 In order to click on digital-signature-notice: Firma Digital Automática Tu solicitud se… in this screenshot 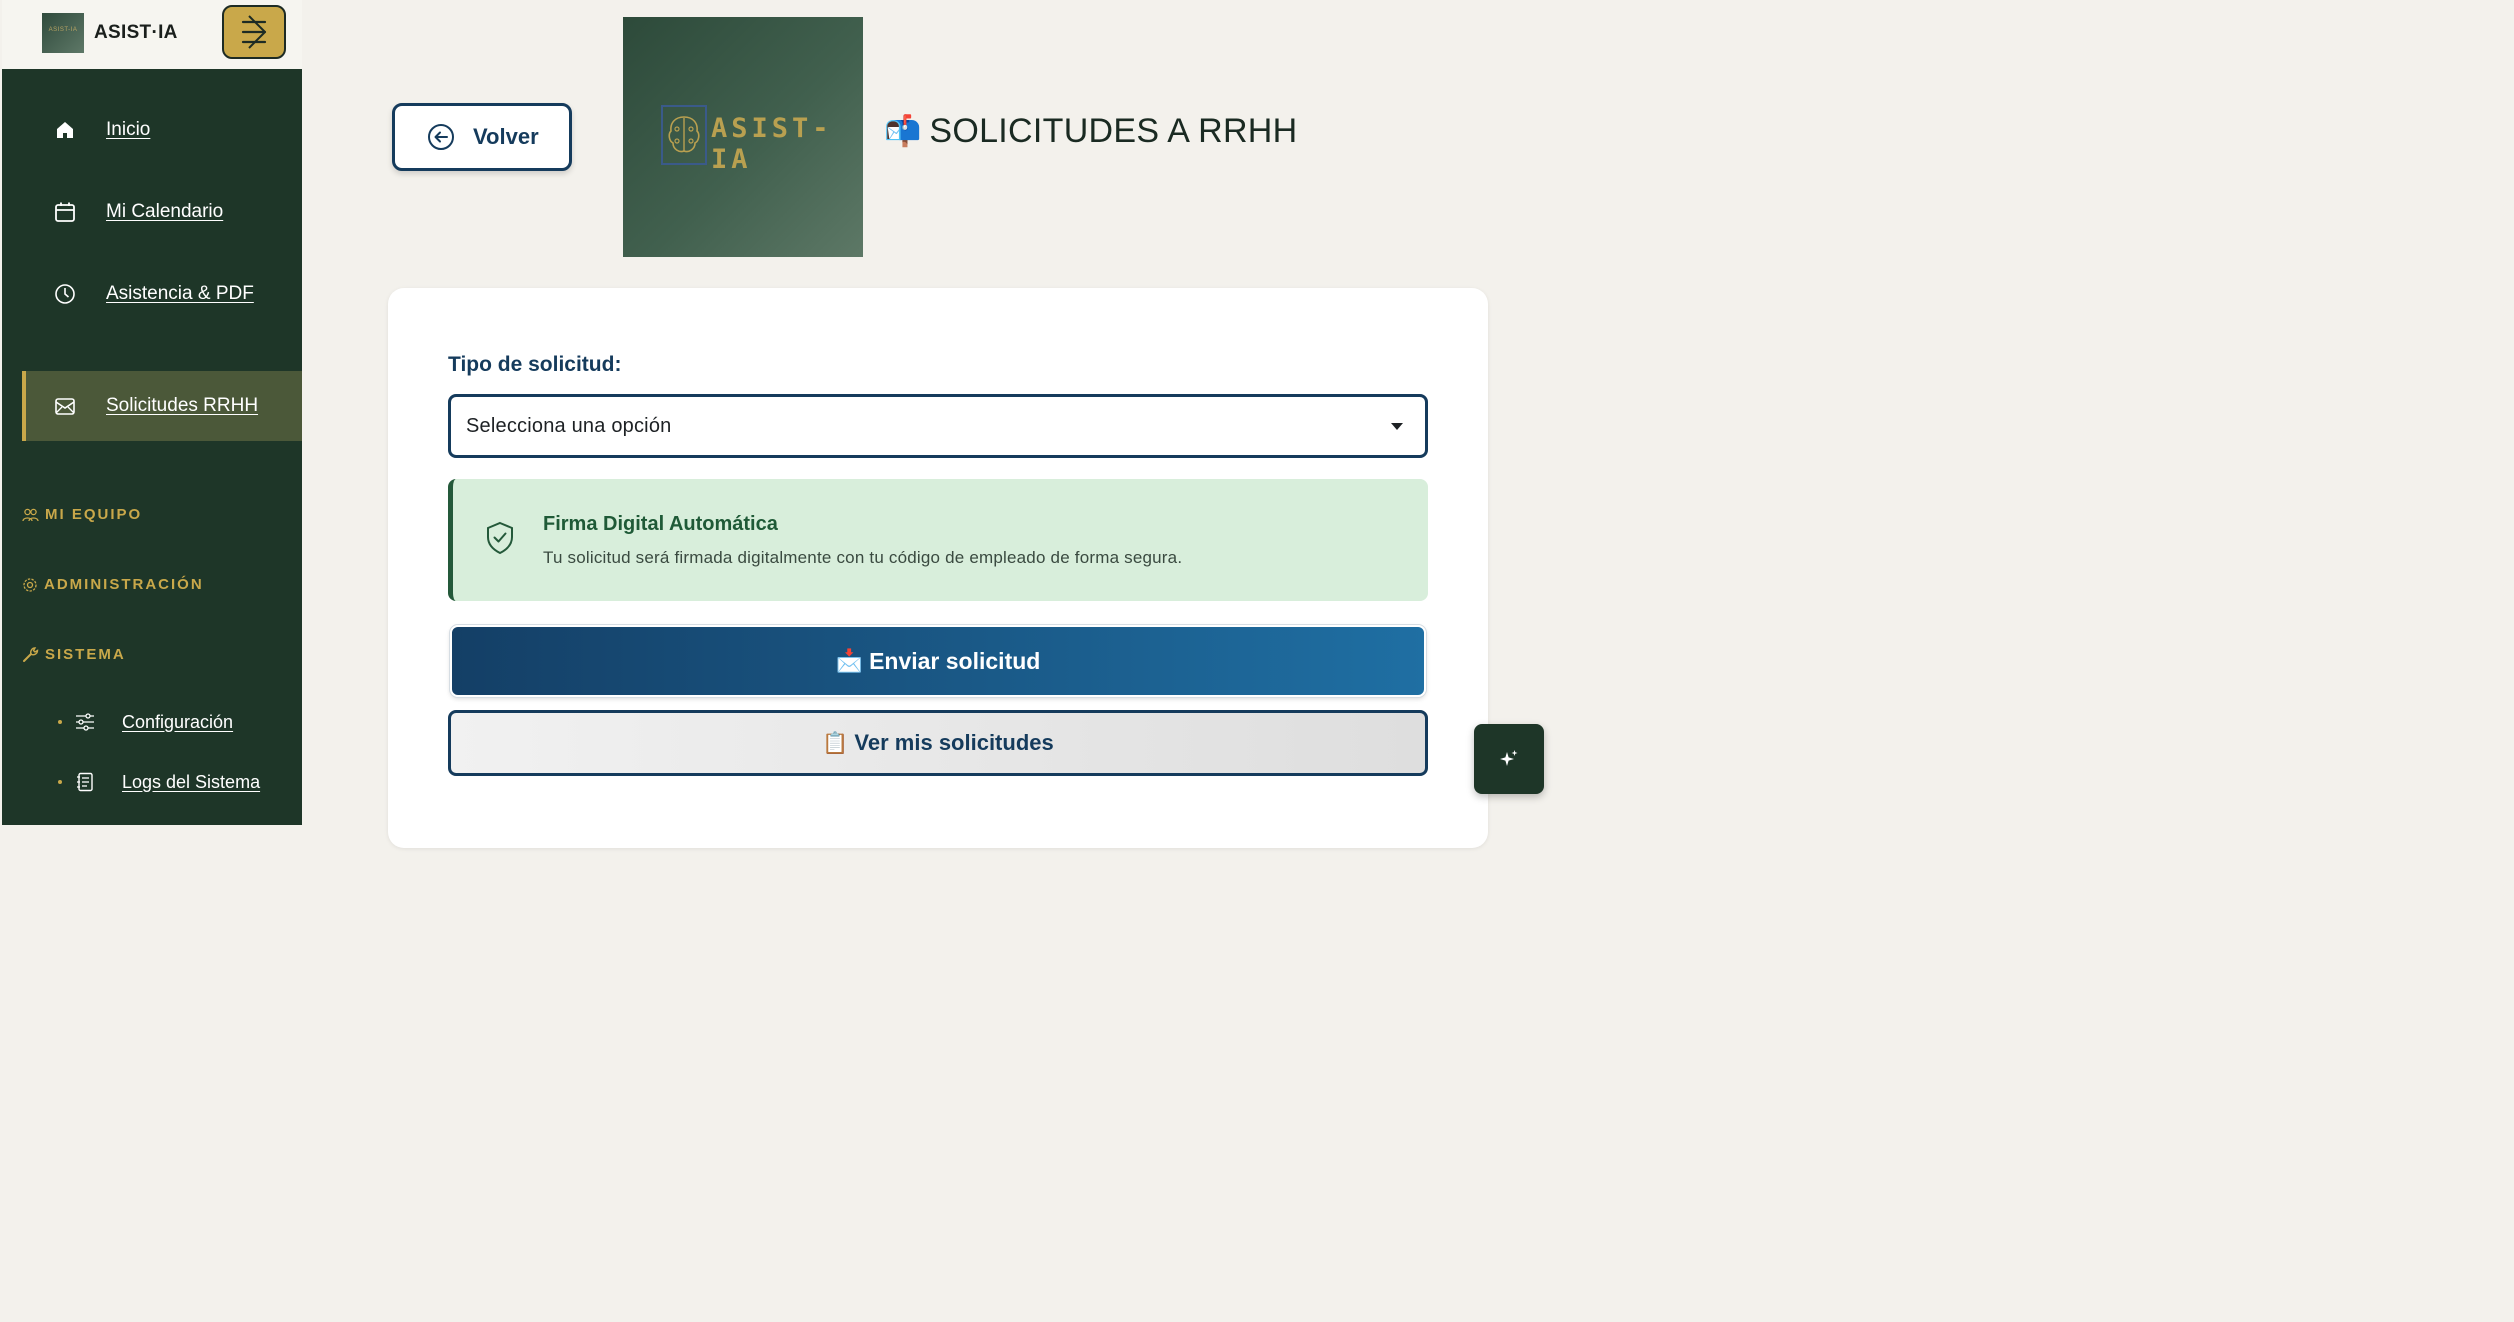, I will do `click(938, 540)`.